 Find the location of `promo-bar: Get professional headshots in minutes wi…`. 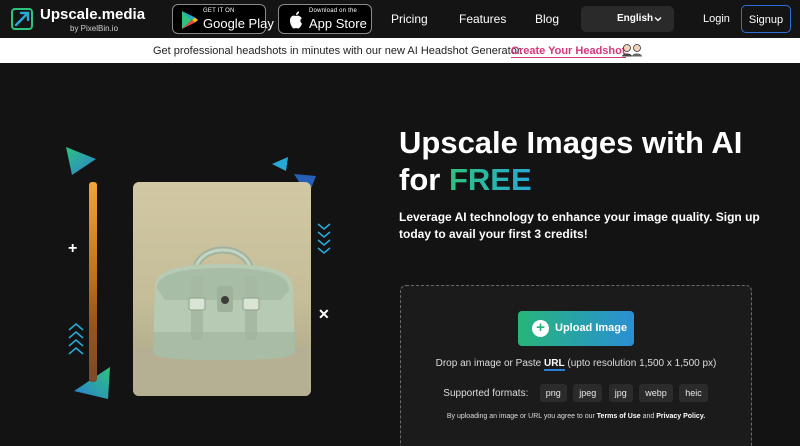

promo-bar: Get professional headshots in minutes wi… is located at coordinates (400, 50).